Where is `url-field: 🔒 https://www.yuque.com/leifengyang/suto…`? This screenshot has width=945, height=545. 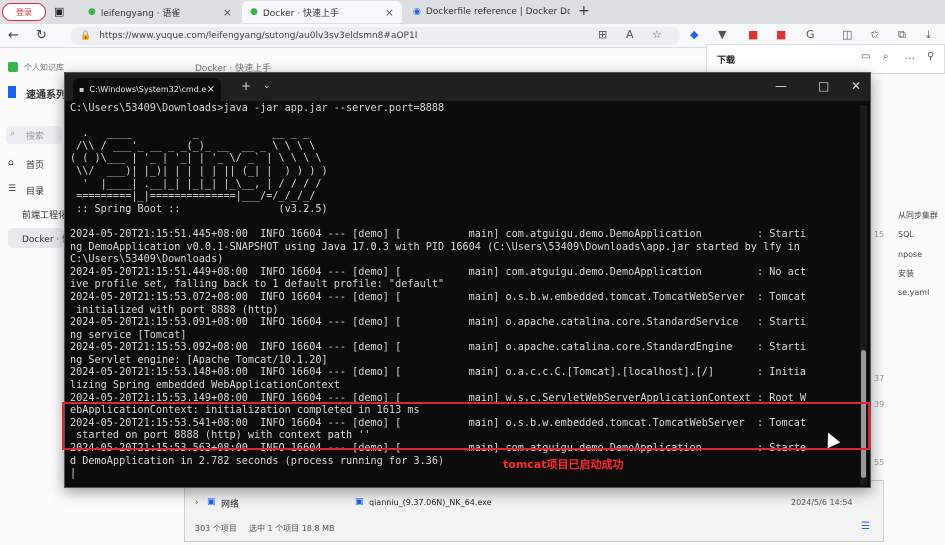 url-field: 🔒 https://www.yuque.com/leifengyang/suto… is located at coordinates (375, 36).